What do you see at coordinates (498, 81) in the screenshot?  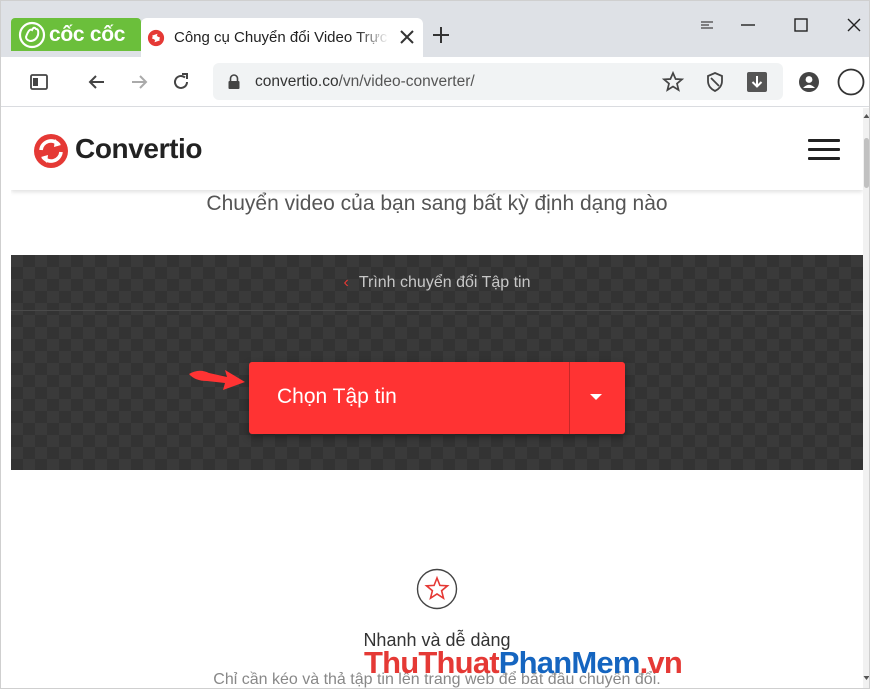 I see `address-bar: convertio.co/vn/video-converter/` at bounding box center [498, 81].